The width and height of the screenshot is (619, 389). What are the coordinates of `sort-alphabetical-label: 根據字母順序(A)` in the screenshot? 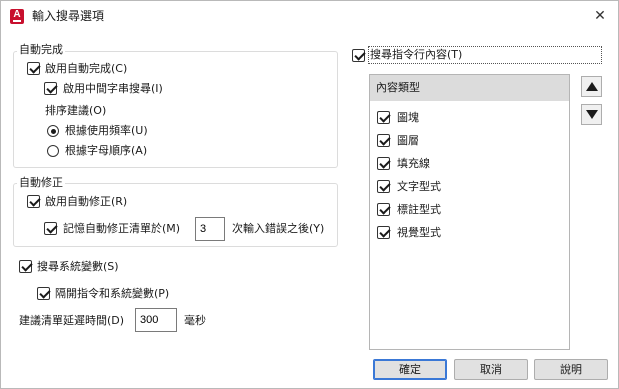 It's located at (106, 151).